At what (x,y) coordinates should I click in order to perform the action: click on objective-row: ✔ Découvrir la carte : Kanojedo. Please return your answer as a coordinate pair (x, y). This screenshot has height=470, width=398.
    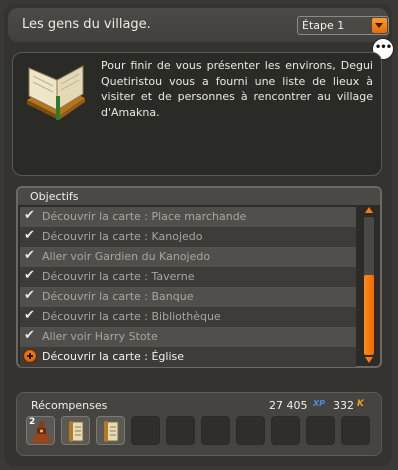
    Looking at the image, I should click on (188, 237).